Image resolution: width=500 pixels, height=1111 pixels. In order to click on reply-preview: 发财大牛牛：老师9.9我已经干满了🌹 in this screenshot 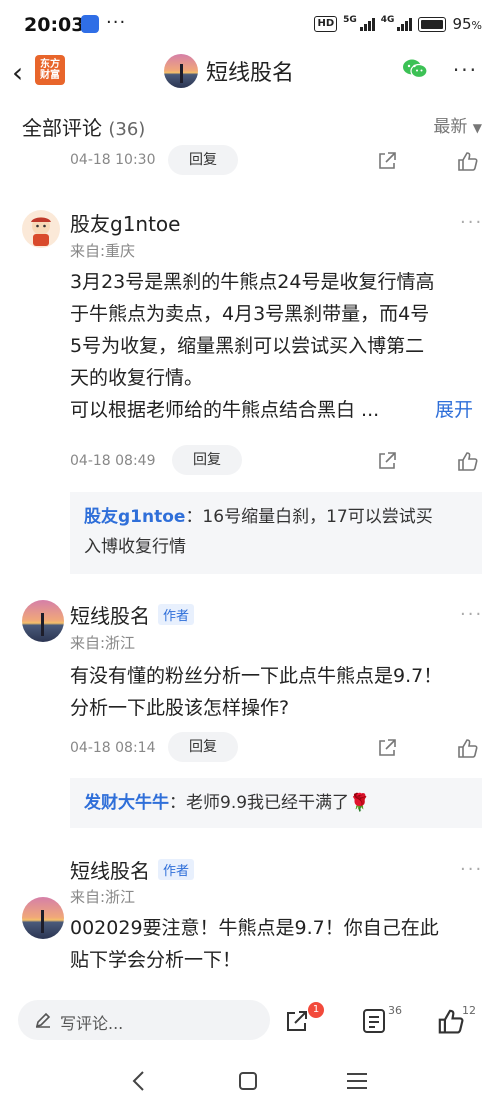, I will do `click(276, 803)`.